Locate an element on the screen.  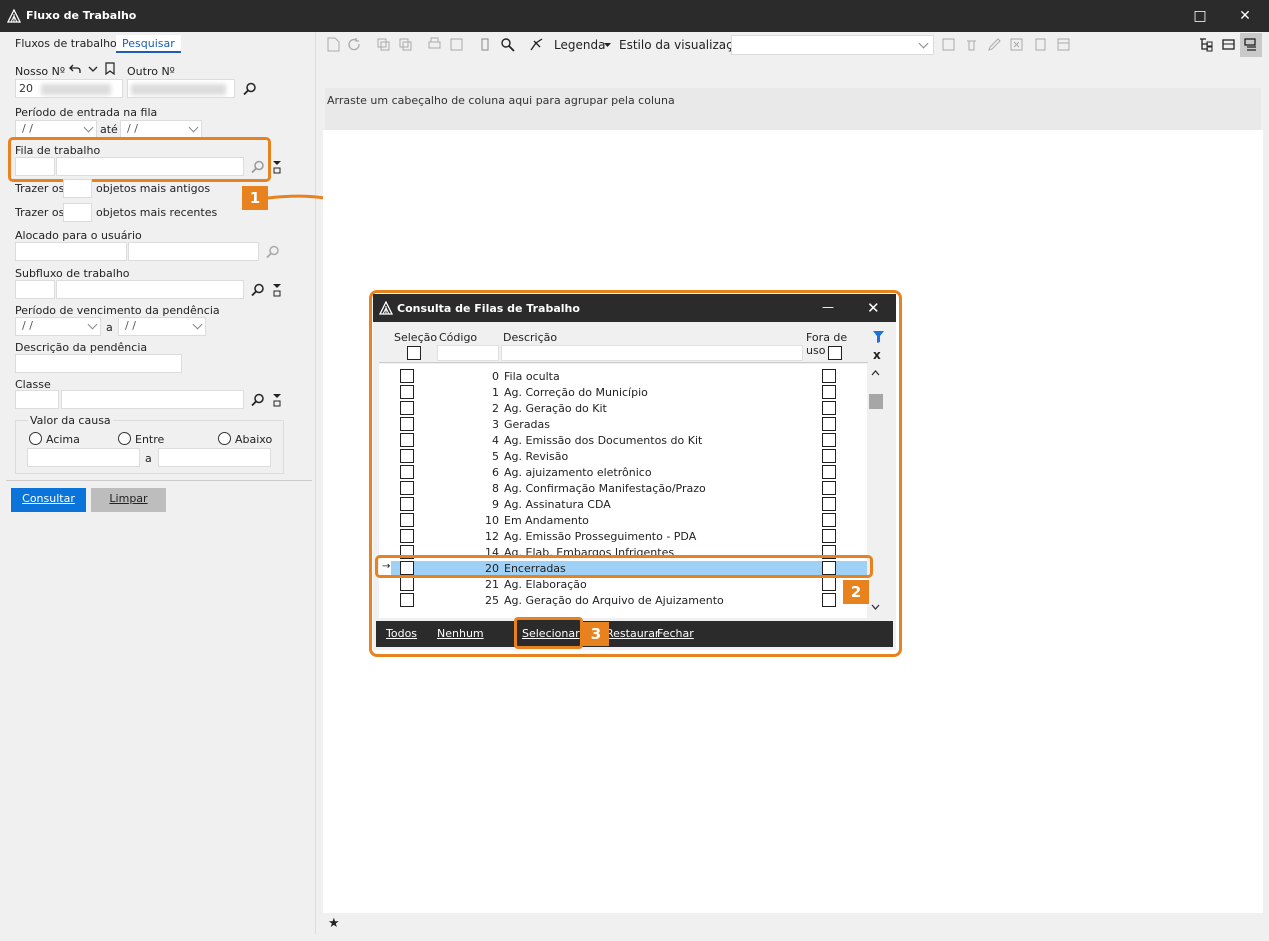
select-all-filter-checkbox is located at coordinates (414, 353).